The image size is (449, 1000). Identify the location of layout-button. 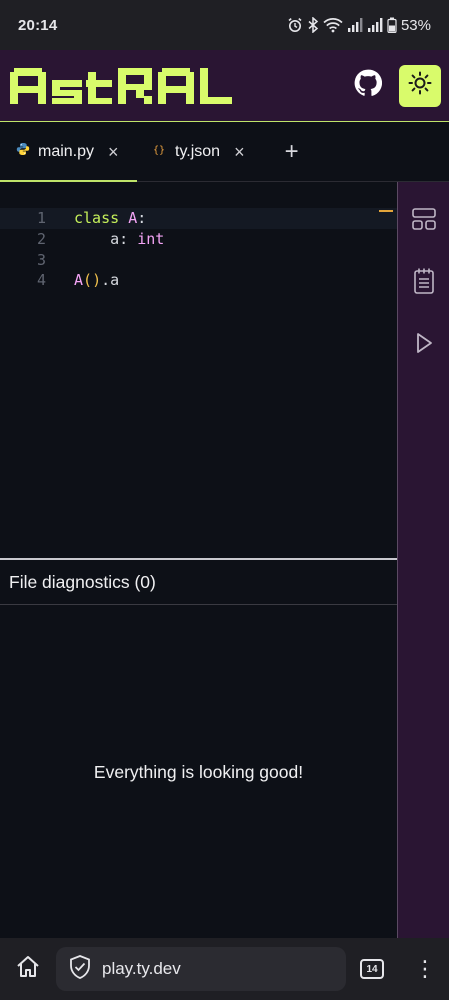
(424, 221).